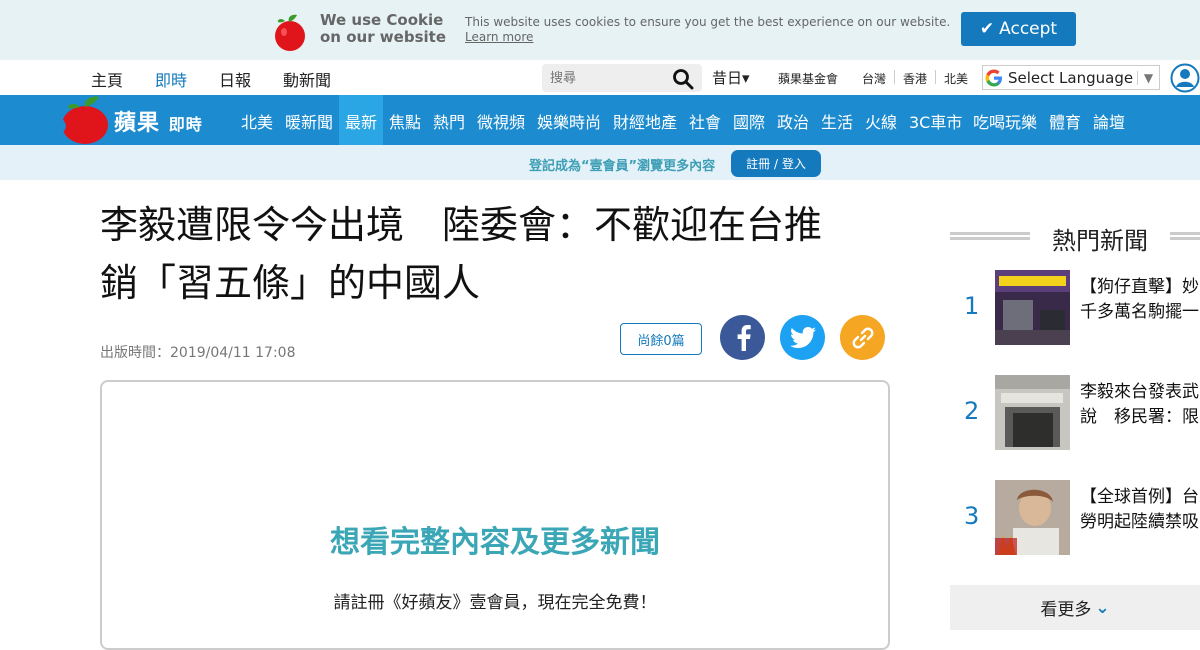 Image resolution: width=1200 pixels, height=650 pixels. I want to click on twitter-icon, so click(802, 337).